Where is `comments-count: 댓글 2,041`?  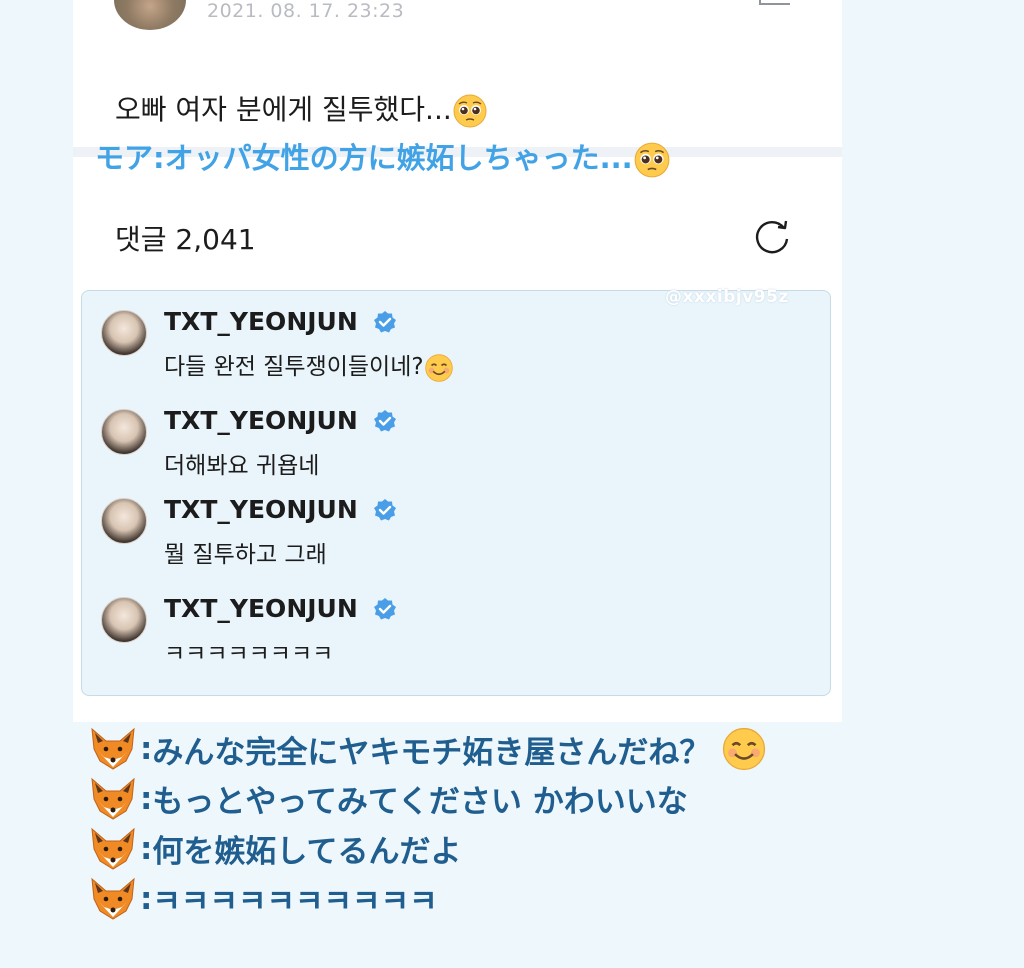 comments-count: 댓글 2,041 is located at coordinates (185, 239).